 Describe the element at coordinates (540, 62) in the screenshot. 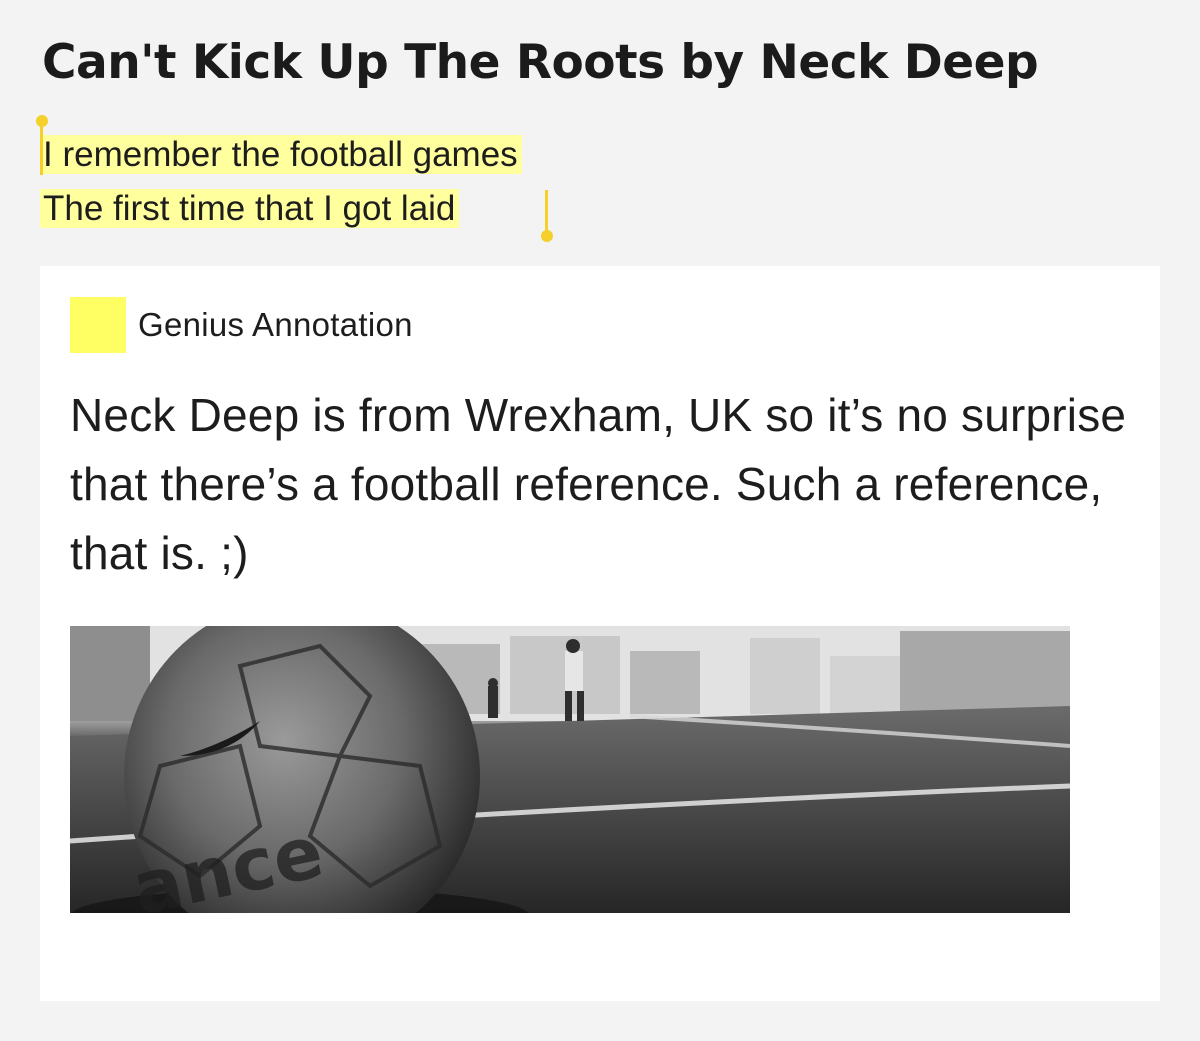

I see `page-title: Can't Kick Up The Roots by Neck Deep` at that location.